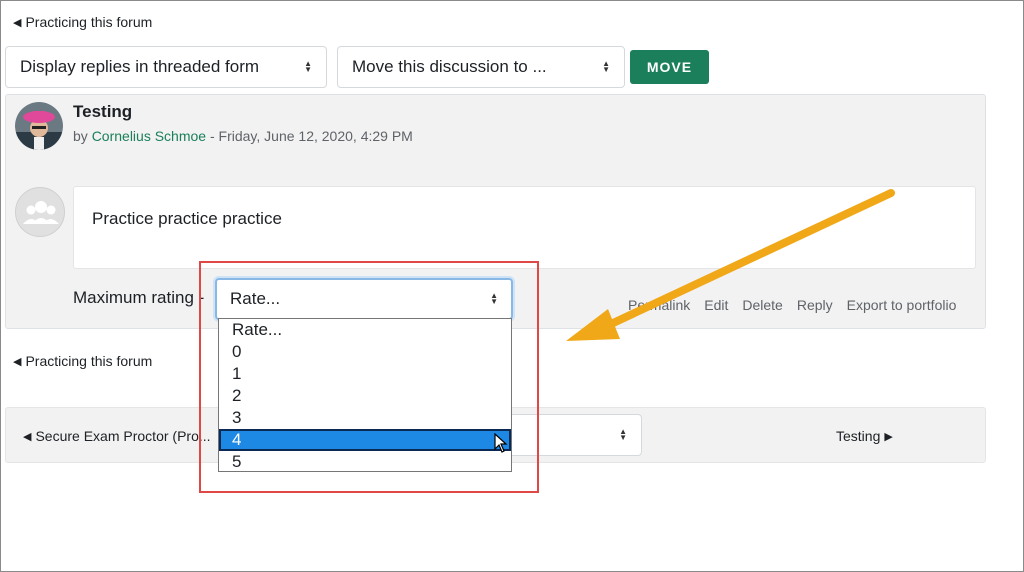 This screenshot has width=1024, height=572. I want to click on group-icon, so click(41, 212).